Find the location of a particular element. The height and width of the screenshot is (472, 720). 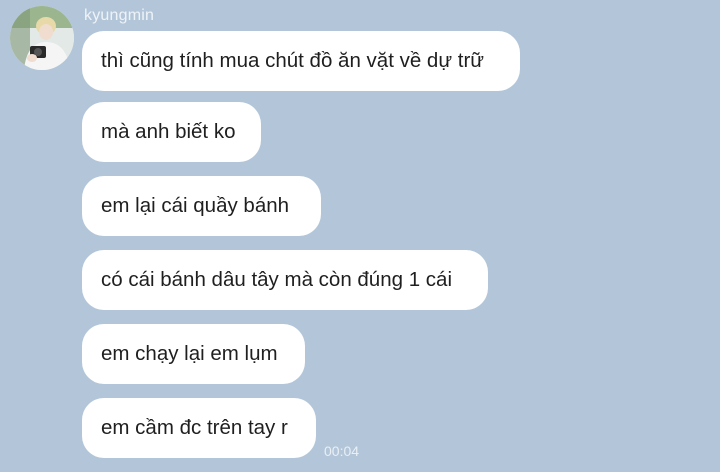

message-bubble: mà anh biết ko is located at coordinates (171, 132).